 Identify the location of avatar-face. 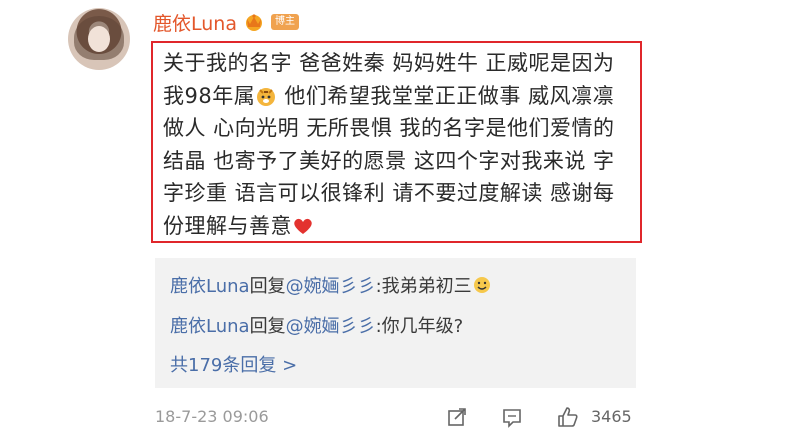
(99, 39).